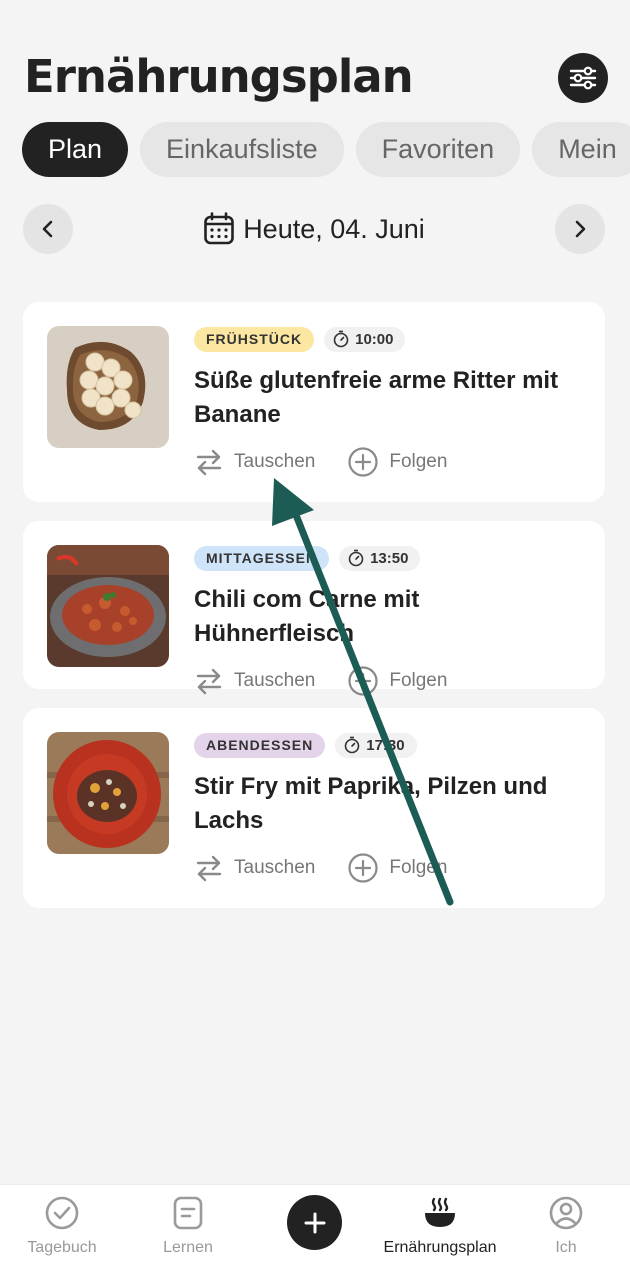  I want to click on chevron-right-icon, so click(580, 229).